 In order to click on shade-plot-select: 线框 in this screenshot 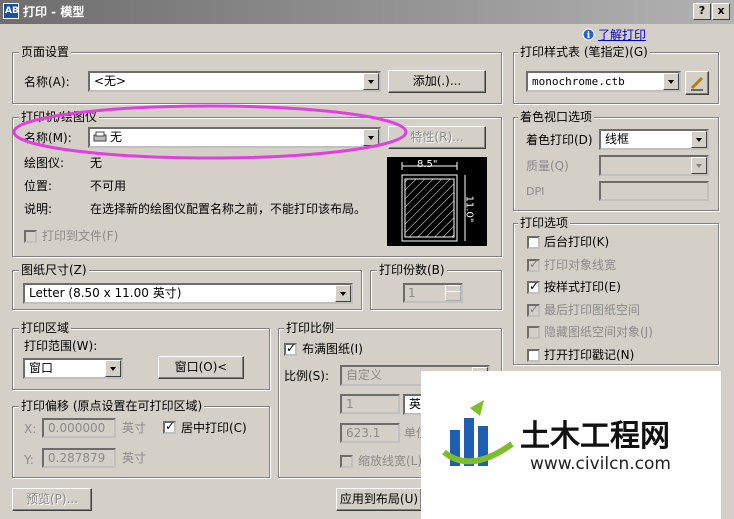, I will do `click(654, 139)`.